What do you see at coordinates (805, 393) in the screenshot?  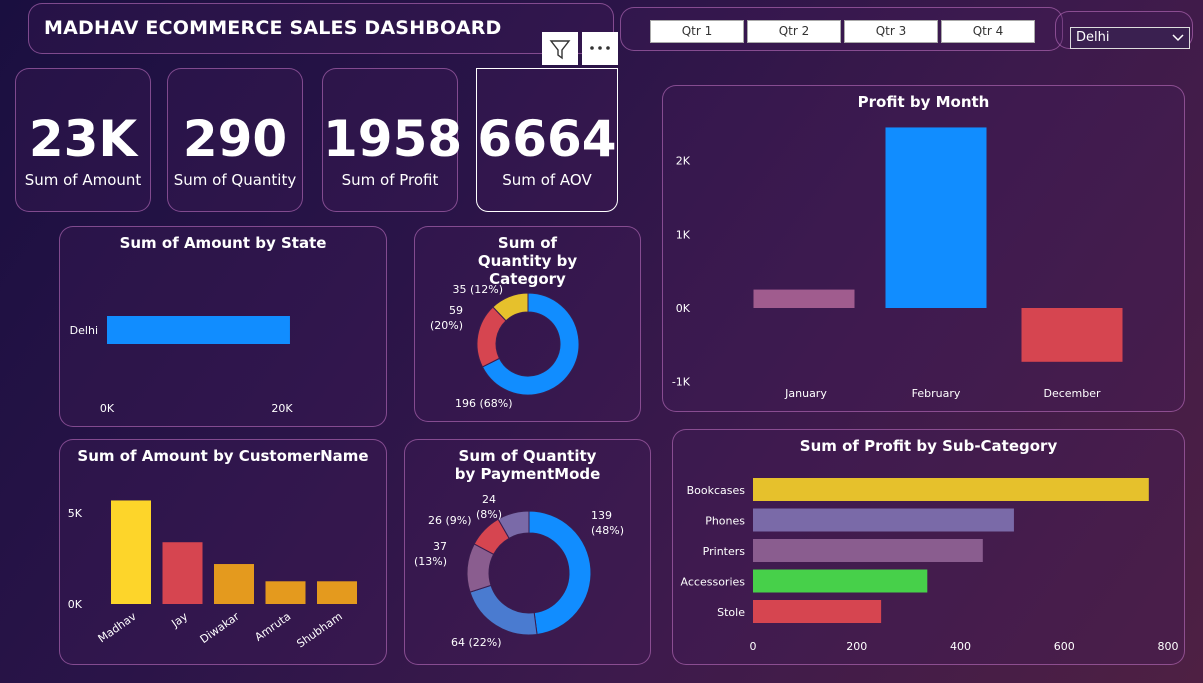 I see `x-tick-label: January` at bounding box center [805, 393].